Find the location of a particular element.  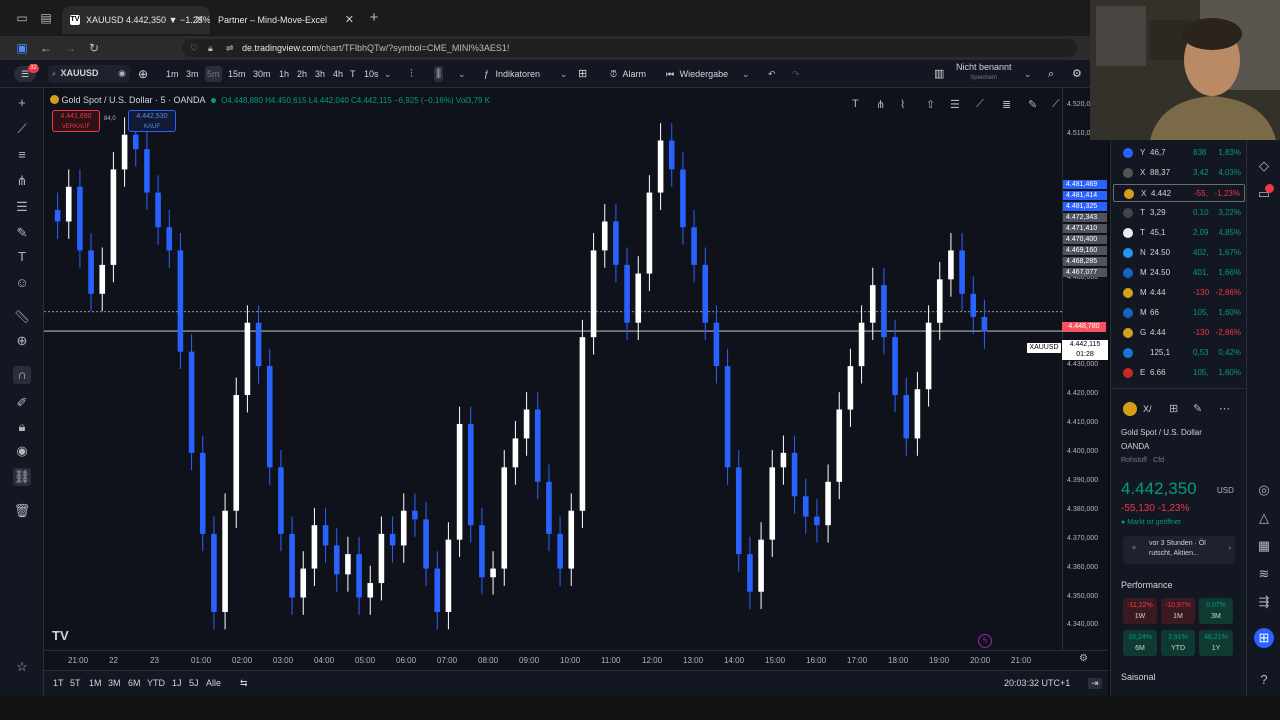

symbol-search: ⌕ XAUUSD ◉ is located at coordinates (89, 74).